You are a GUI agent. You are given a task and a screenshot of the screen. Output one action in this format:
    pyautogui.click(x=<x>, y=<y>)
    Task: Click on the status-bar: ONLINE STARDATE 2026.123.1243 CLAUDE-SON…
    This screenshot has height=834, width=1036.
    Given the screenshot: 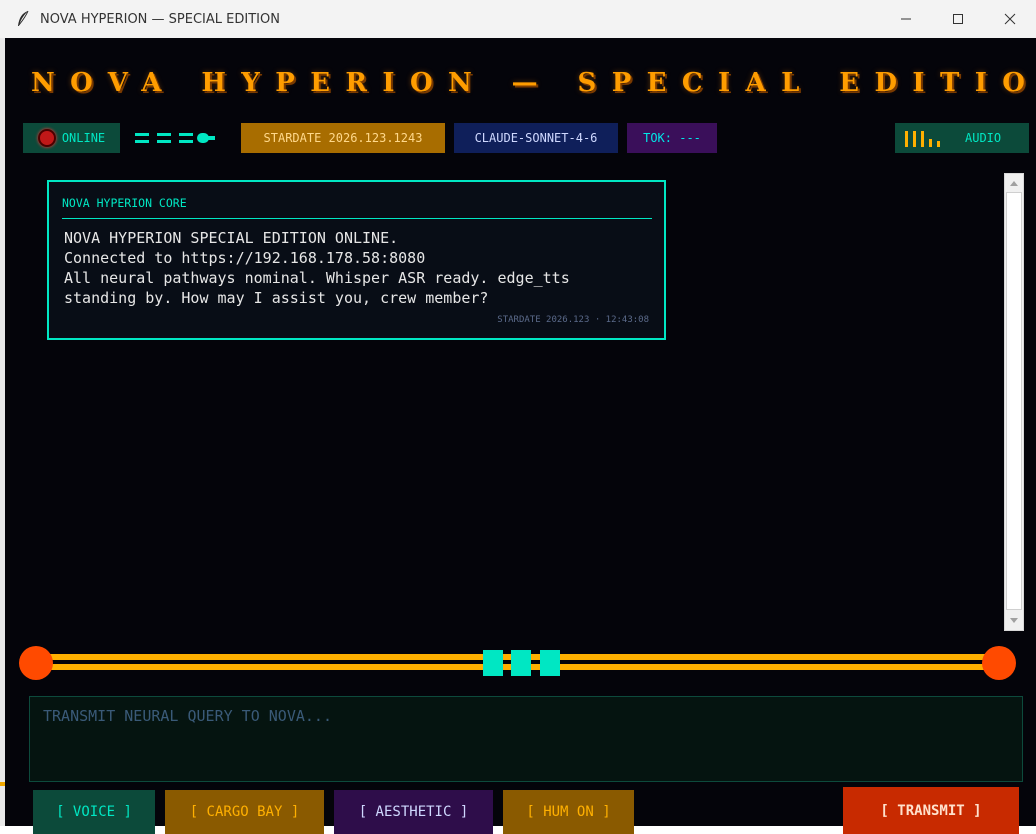 What is the action you would take?
    pyautogui.click(x=527, y=139)
    